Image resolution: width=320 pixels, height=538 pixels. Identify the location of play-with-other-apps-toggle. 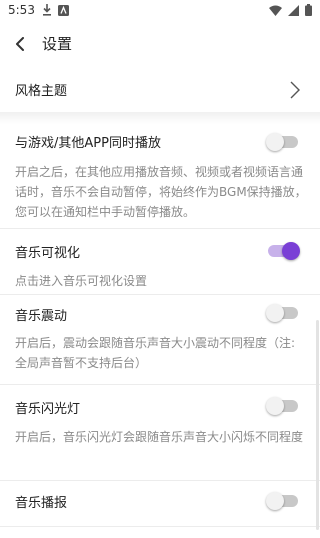
(282, 142).